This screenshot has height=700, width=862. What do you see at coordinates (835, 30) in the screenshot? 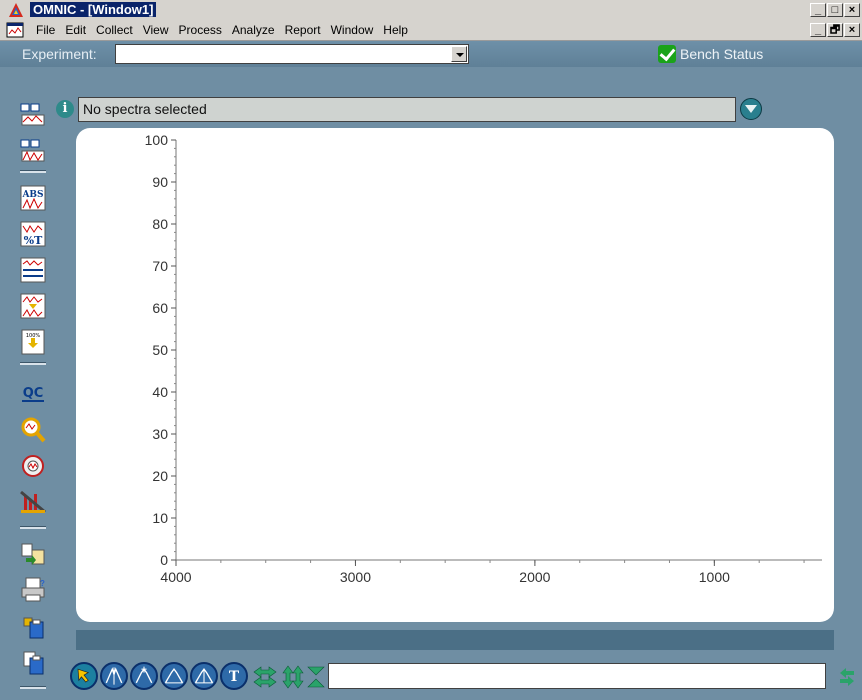
I see `child-restore-button: 🗗` at bounding box center [835, 30].